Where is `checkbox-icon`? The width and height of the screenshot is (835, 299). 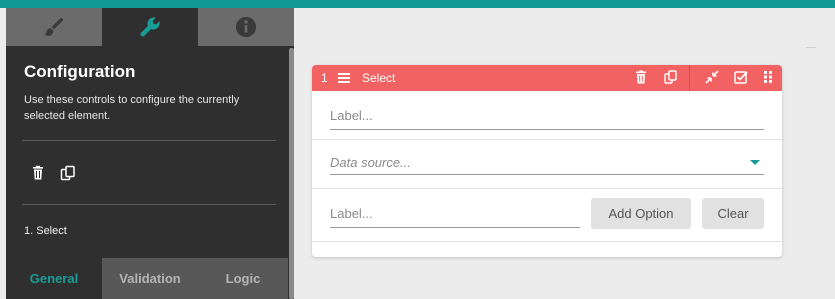 checkbox-icon is located at coordinates (741, 77).